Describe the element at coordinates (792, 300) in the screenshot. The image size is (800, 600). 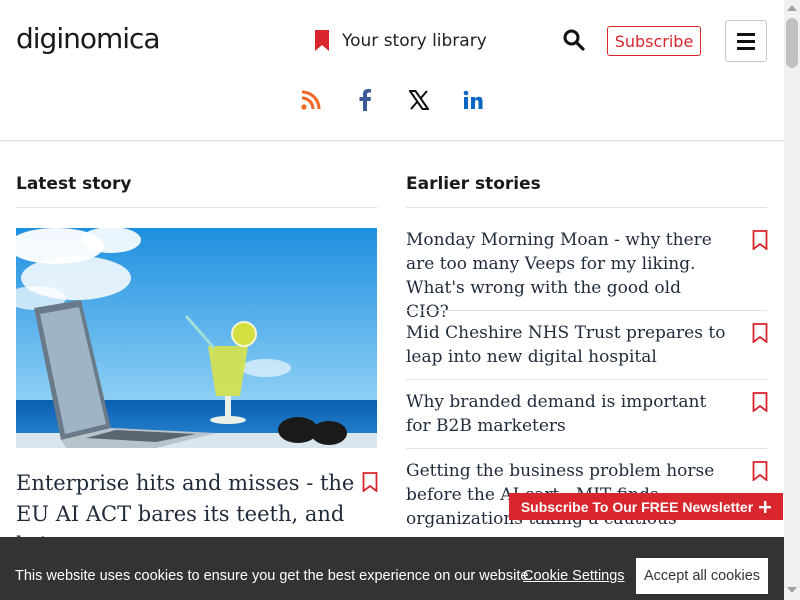
I see `page-scrollbar` at that location.